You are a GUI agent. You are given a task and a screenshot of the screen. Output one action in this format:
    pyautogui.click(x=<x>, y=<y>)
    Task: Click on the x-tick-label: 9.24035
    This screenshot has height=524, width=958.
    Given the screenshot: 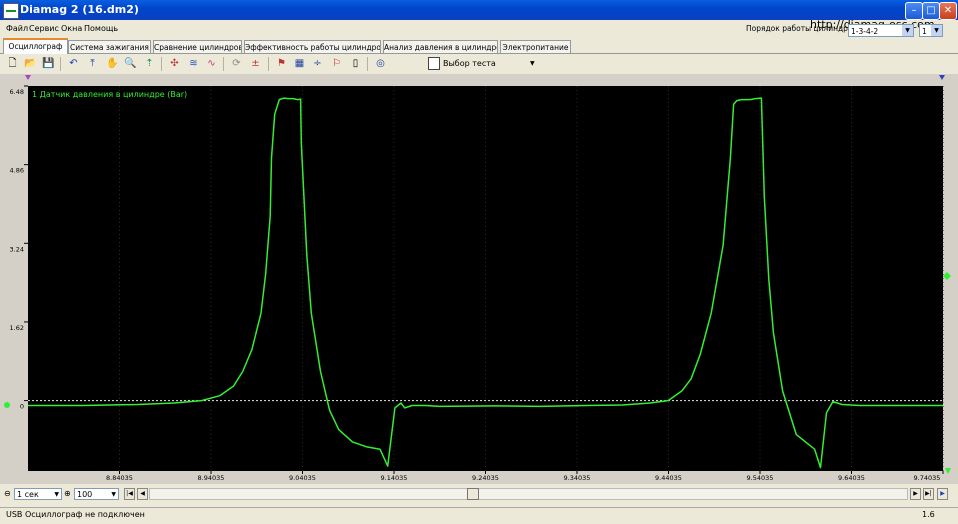 What is the action you would take?
    pyautogui.click(x=485, y=478)
    